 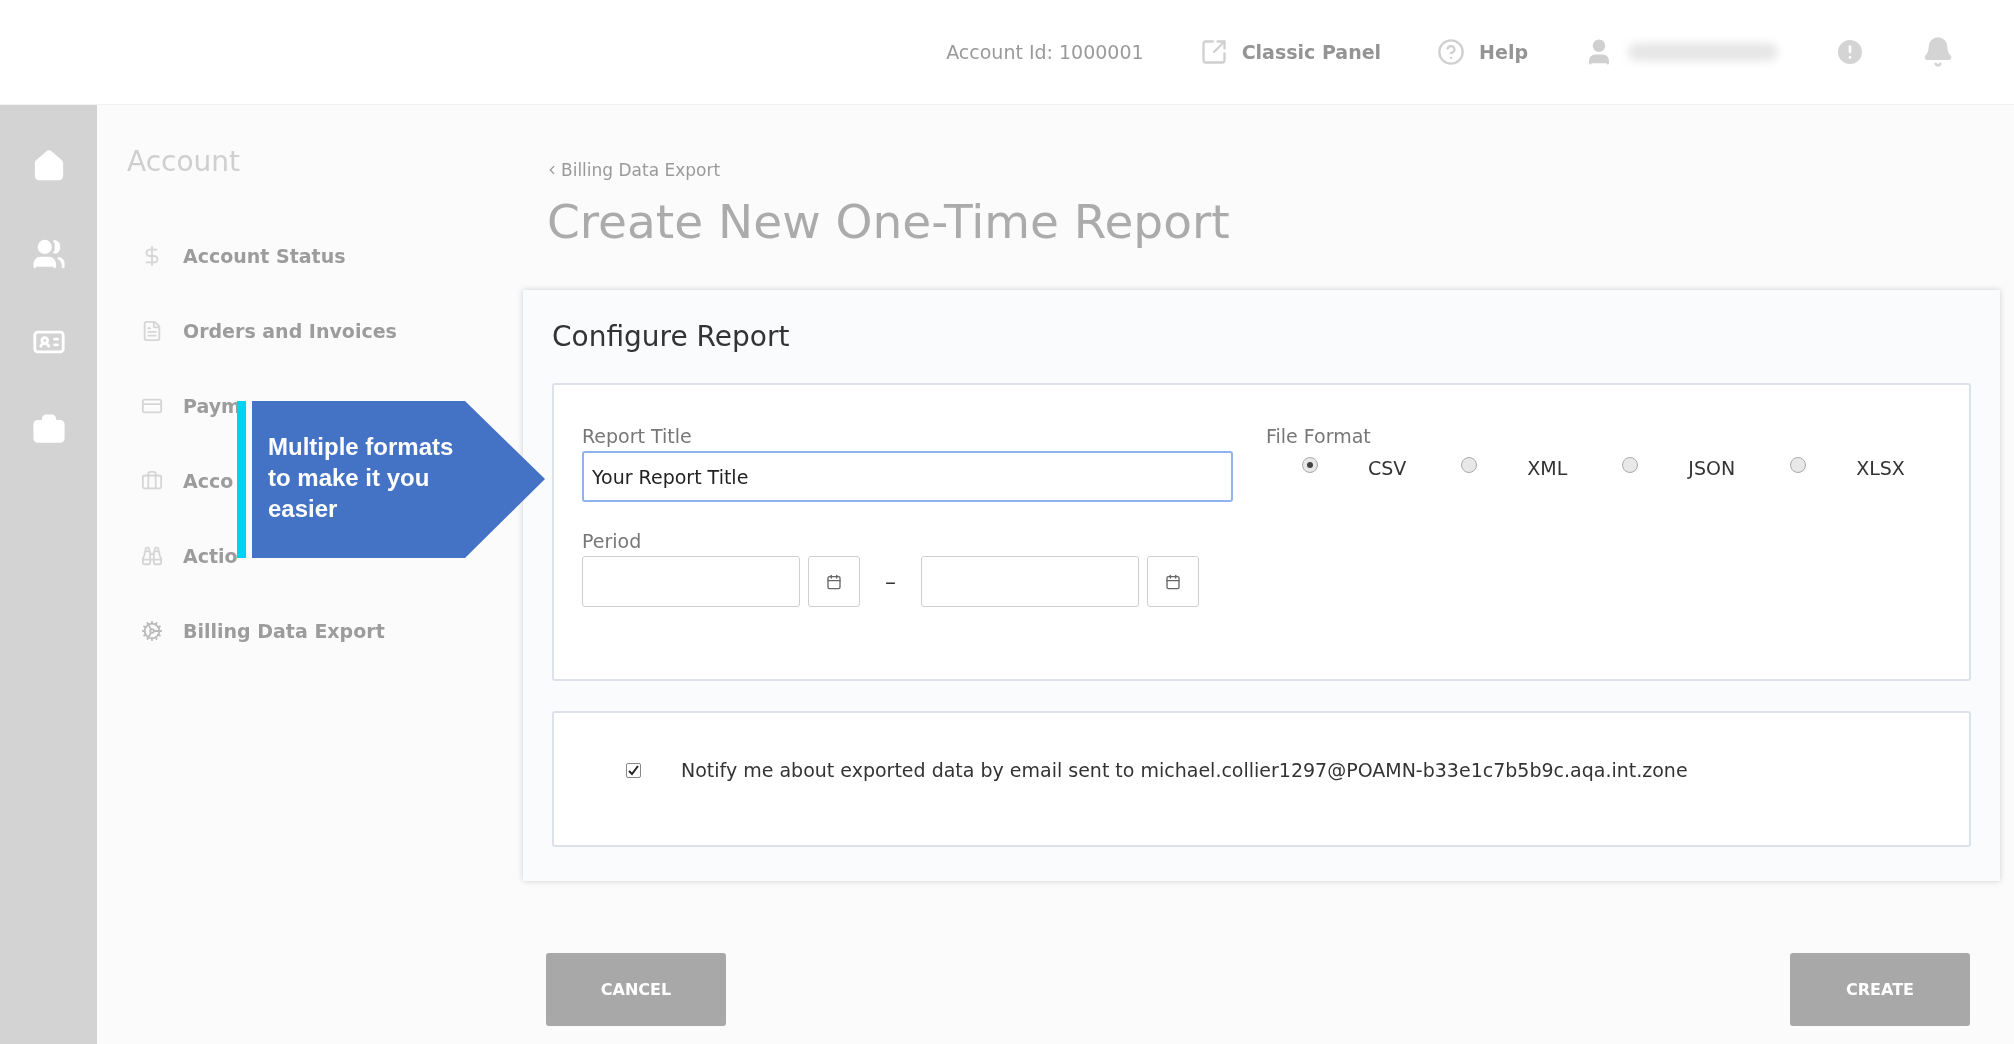 I want to click on external-link-icon, so click(x=1213, y=52).